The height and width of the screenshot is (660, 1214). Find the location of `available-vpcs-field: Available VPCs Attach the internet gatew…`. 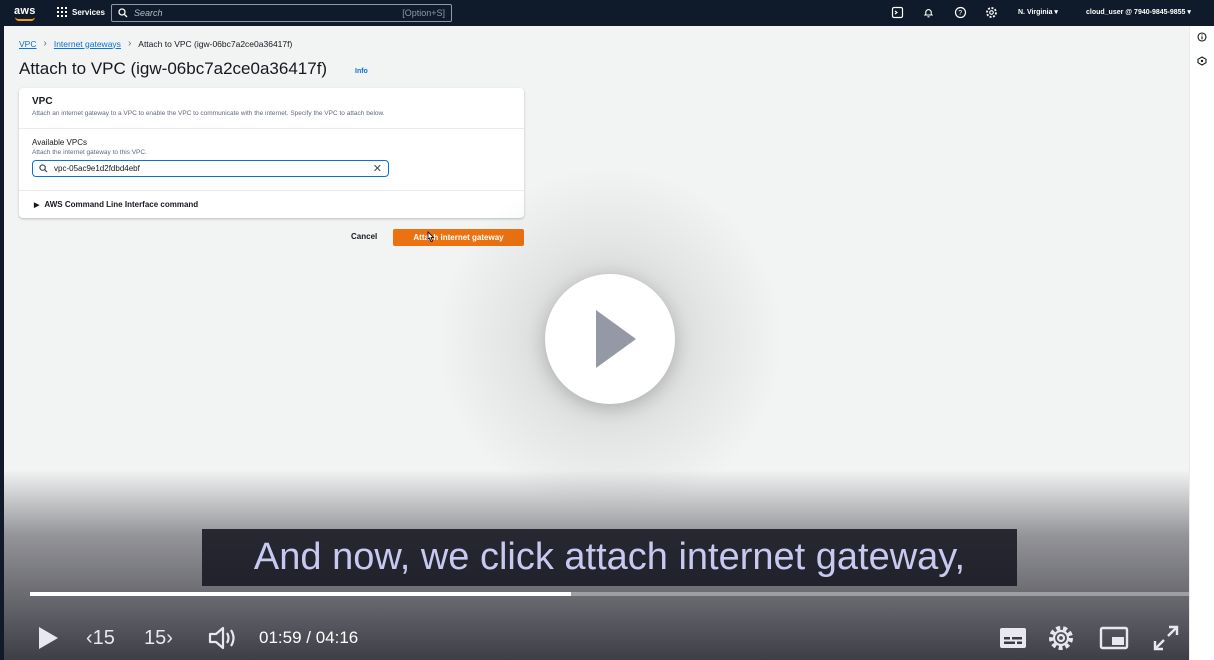

available-vpcs-field: Available VPCs Attach the internet gatew… is located at coordinates (271, 160).